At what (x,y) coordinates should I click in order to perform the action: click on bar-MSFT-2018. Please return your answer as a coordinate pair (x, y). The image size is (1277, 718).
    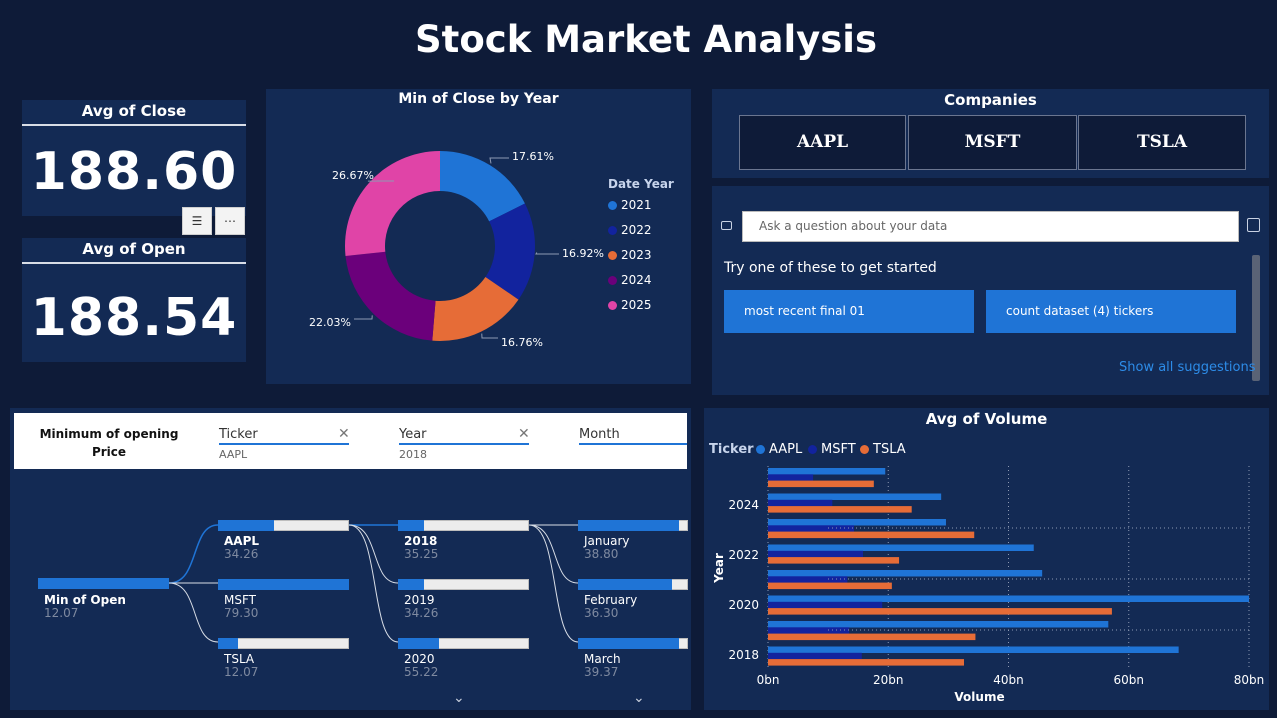
    Looking at the image, I should click on (815, 656).